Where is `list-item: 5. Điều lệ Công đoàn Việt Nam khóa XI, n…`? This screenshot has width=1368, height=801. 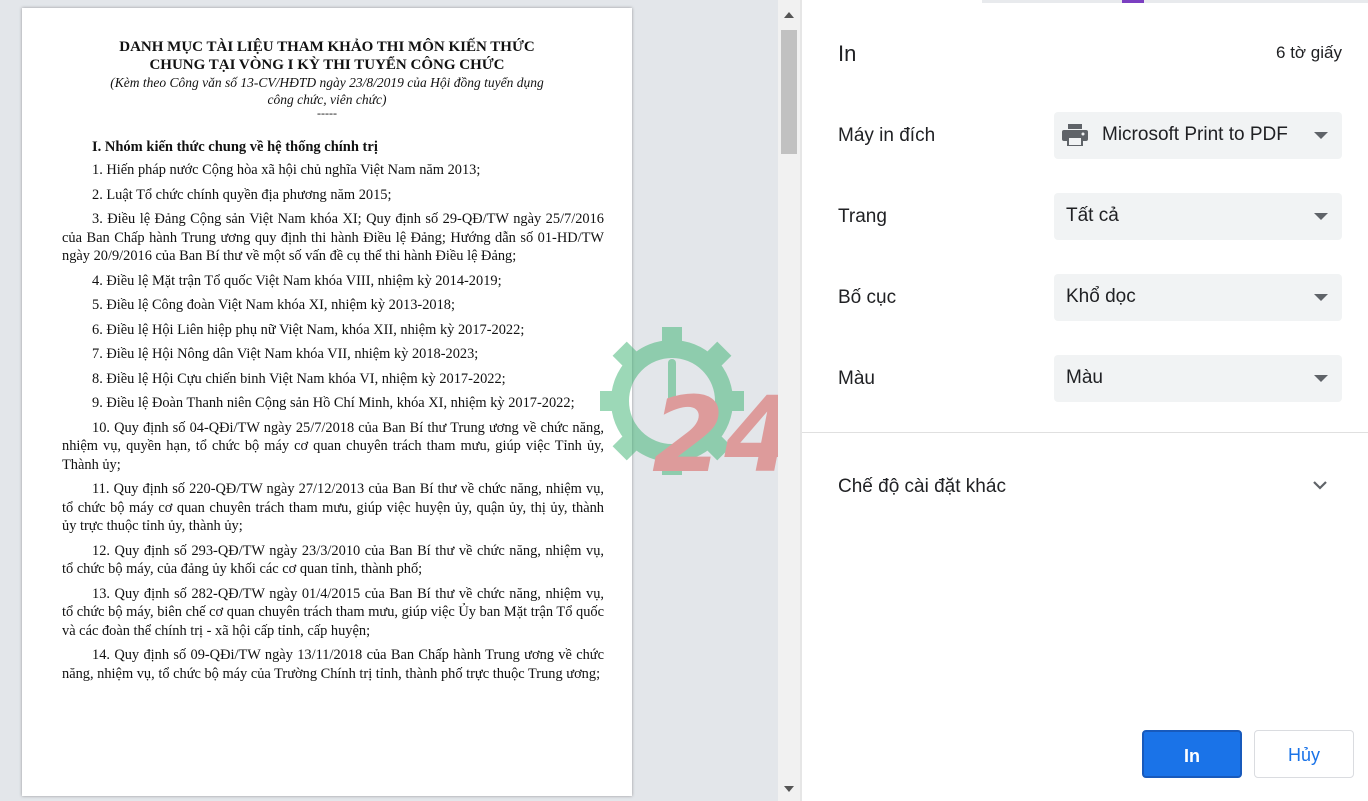 list-item: 5. Điều lệ Công đoàn Việt Nam khóa XI, n… is located at coordinates (273, 305).